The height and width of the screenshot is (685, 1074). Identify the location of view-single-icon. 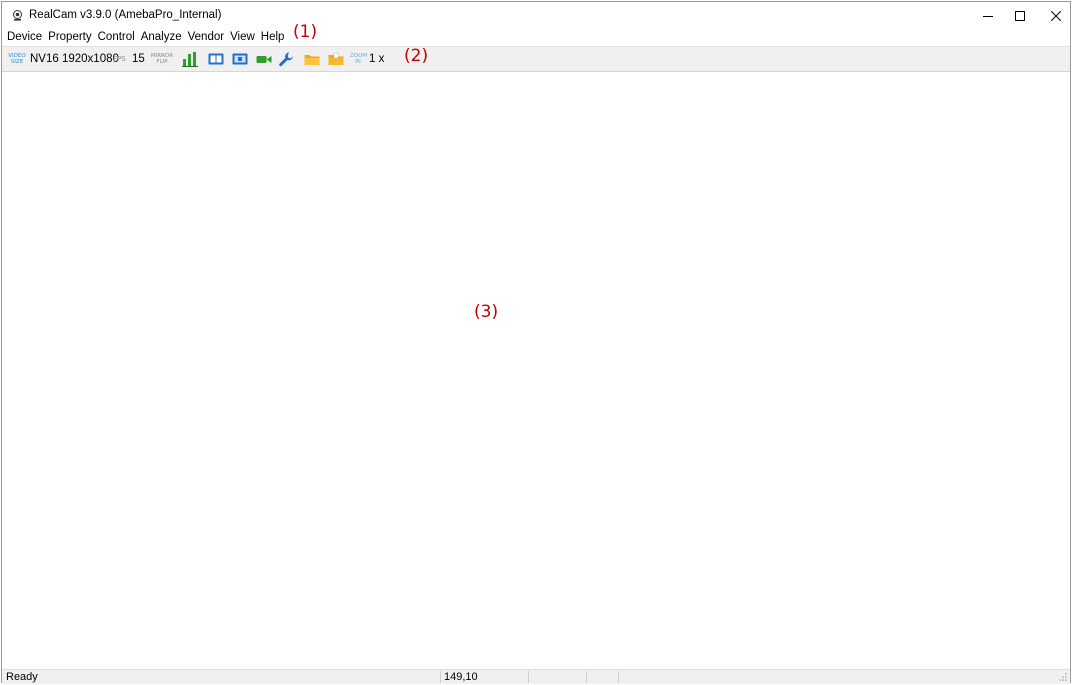
(216, 59).